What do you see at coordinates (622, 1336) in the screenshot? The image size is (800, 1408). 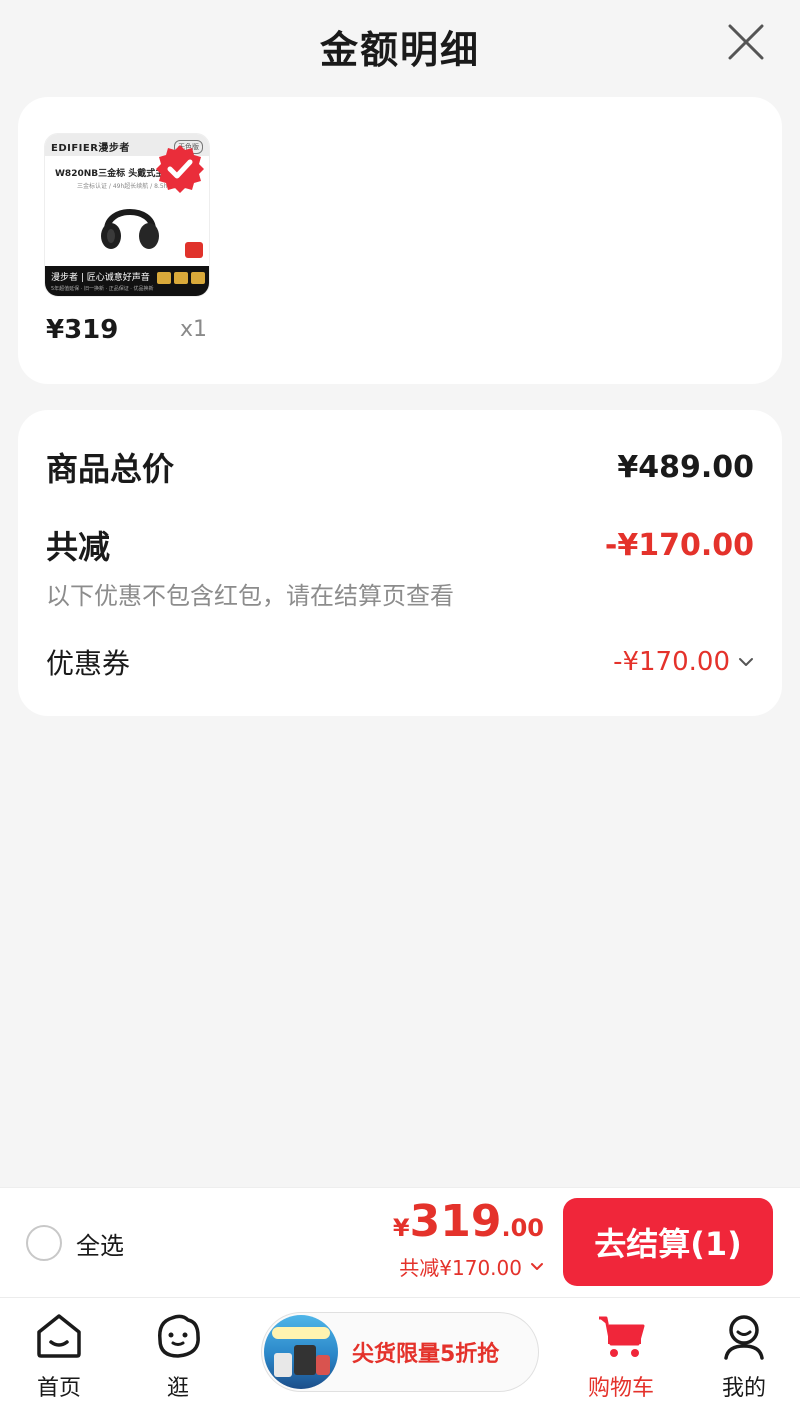 I see `cart-icon` at bounding box center [622, 1336].